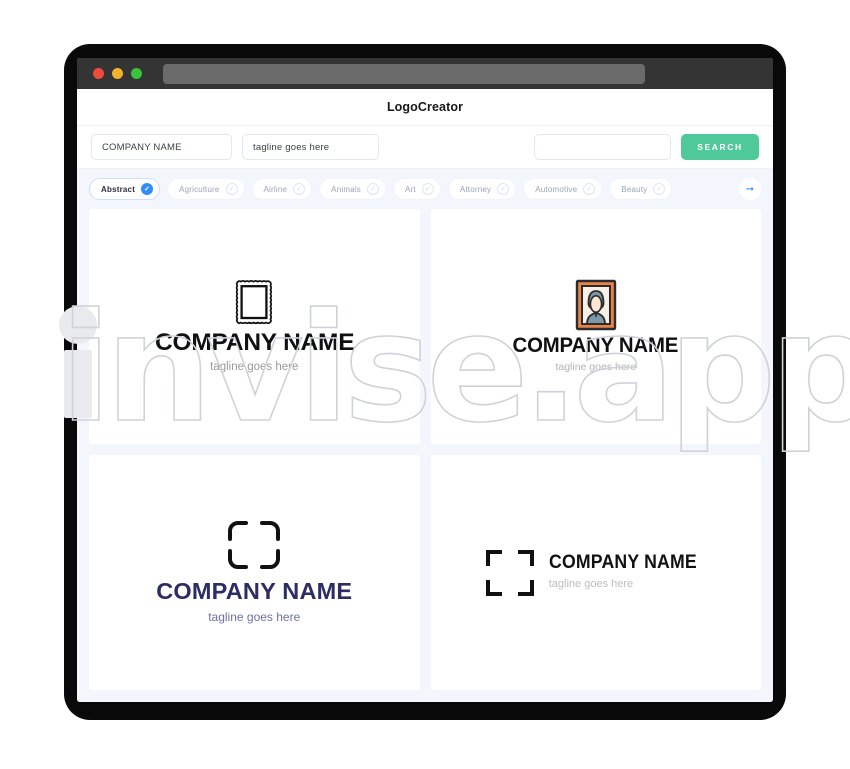 The height and width of the screenshot is (769, 850). I want to click on category-chip-label: Abstract, so click(118, 189).